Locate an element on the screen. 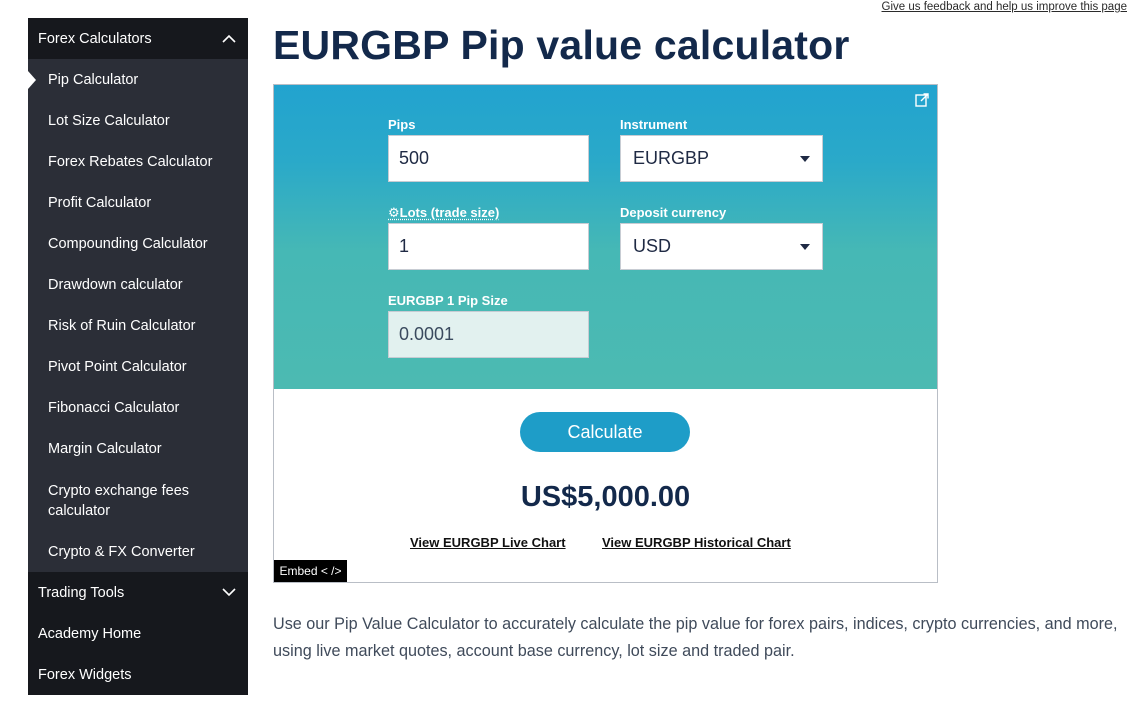 The height and width of the screenshot is (724, 1145). sidebar-item-label: Forex Rebates Calculator is located at coordinates (130, 161).